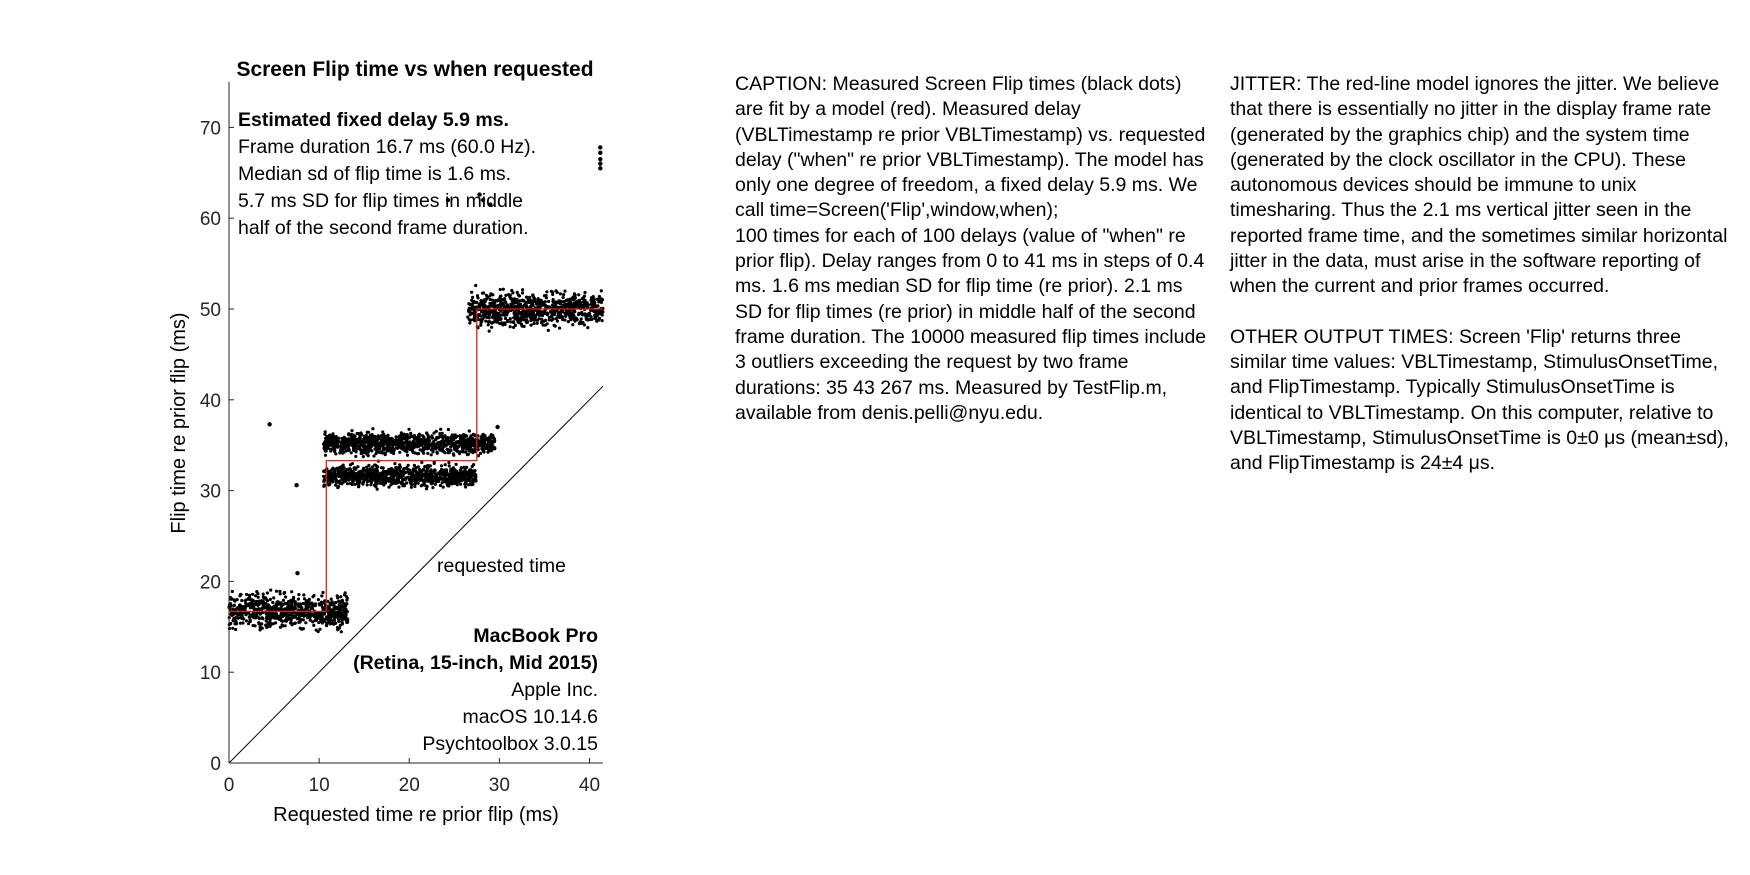 The width and height of the screenshot is (1750, 875). Describe the element at coordinates (387, 147) in the screenshot. I see `stats-line-1: Frame duration 16.7 ms (60.0 Hz).` at that location.